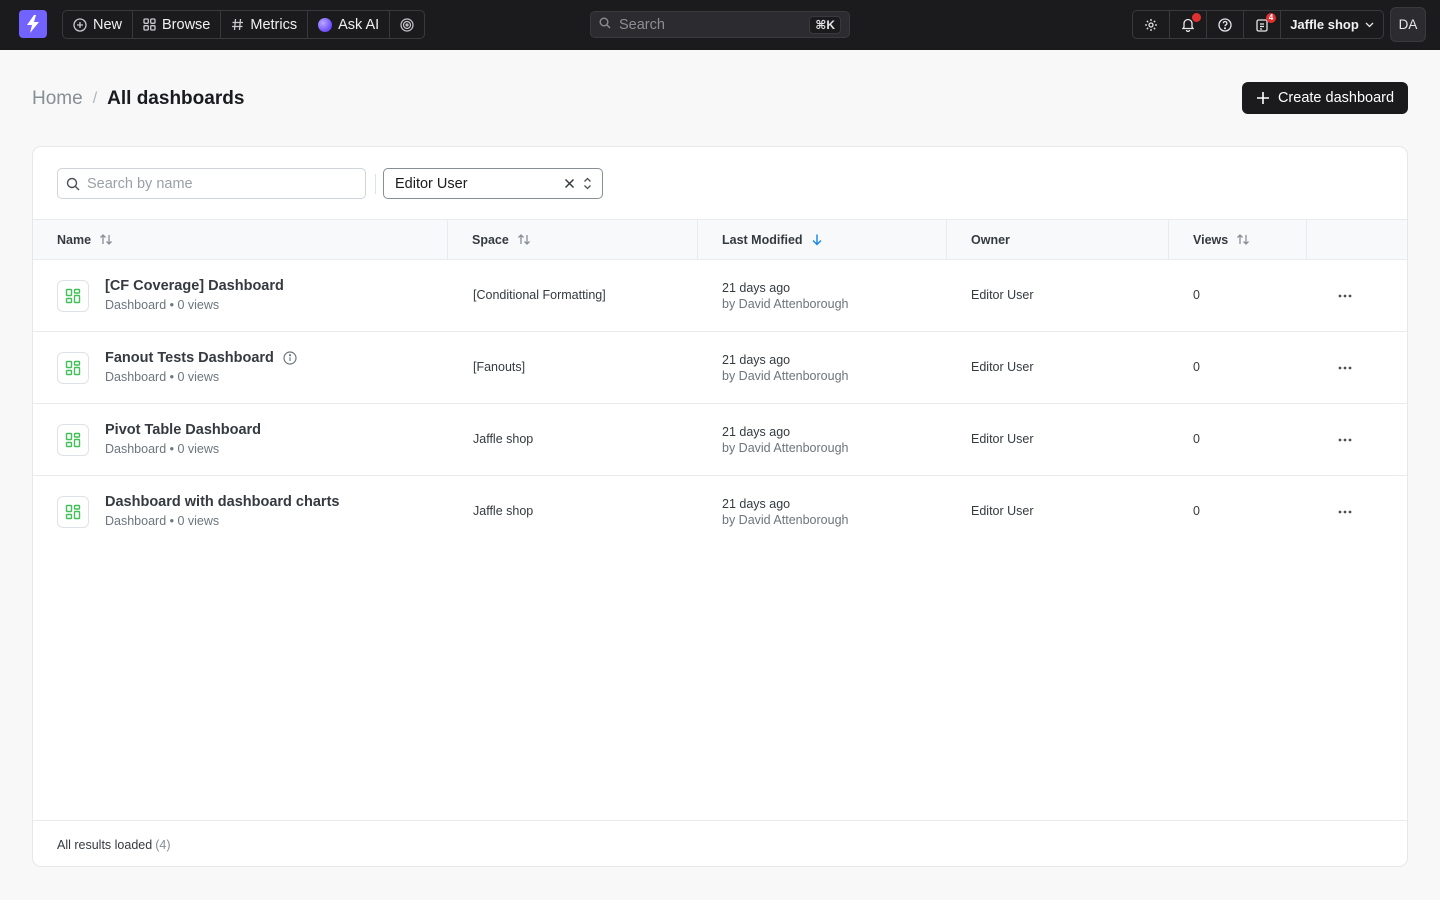 The height and width of the screenshot is (900, 1440). I want to click on help-button, so click(1225, 24).